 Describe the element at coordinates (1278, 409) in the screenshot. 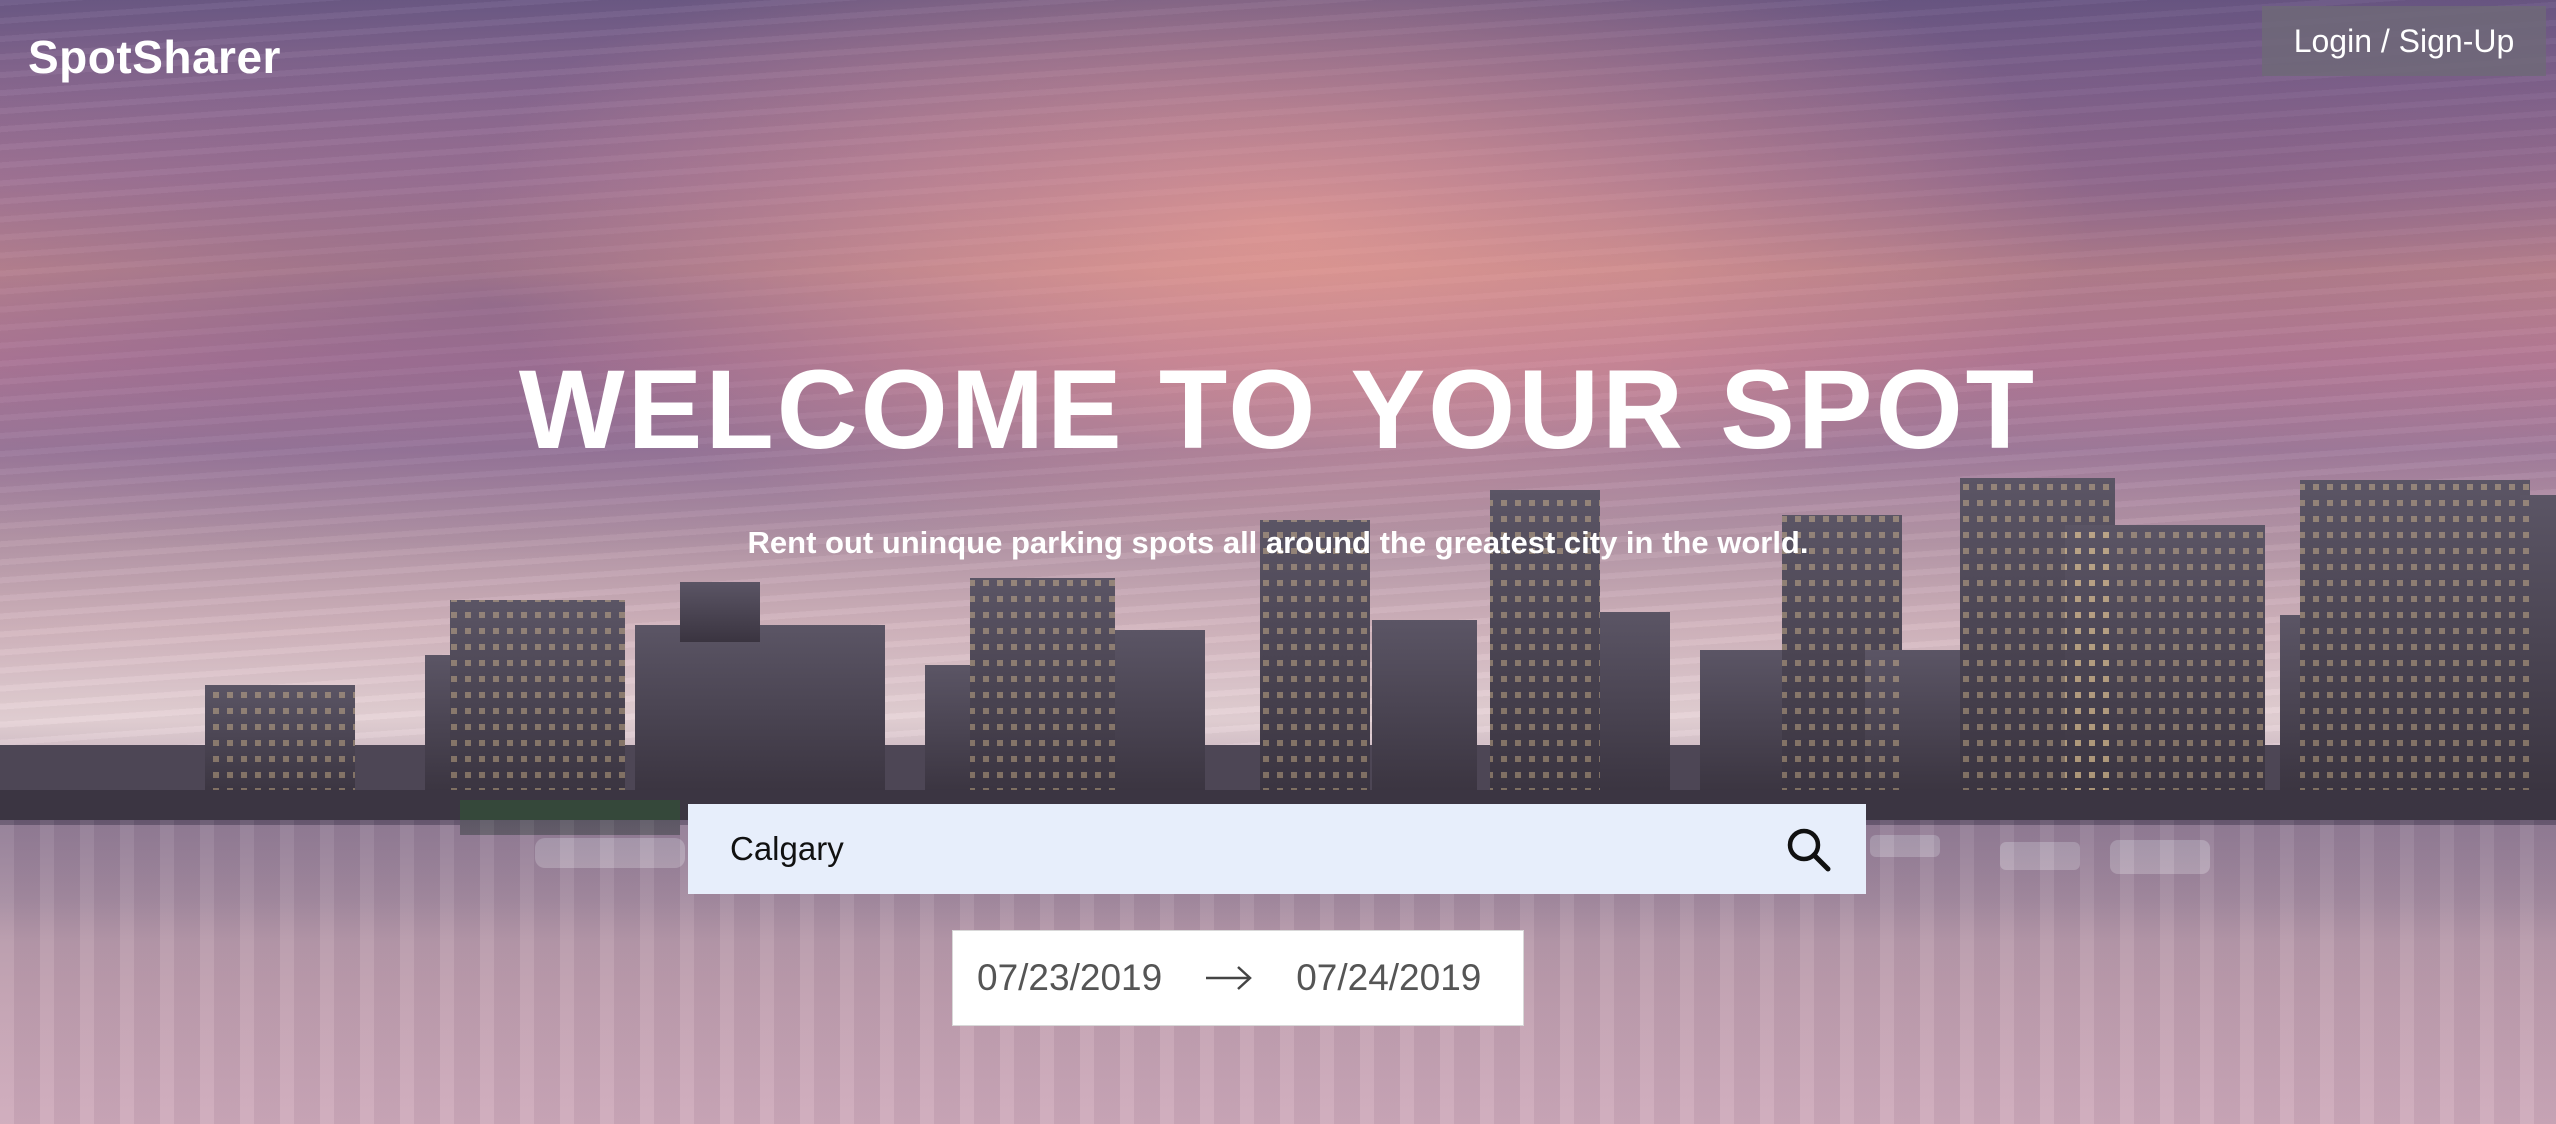

I see `hero-title: WELCOME TO YOUR SPOT` at that location.